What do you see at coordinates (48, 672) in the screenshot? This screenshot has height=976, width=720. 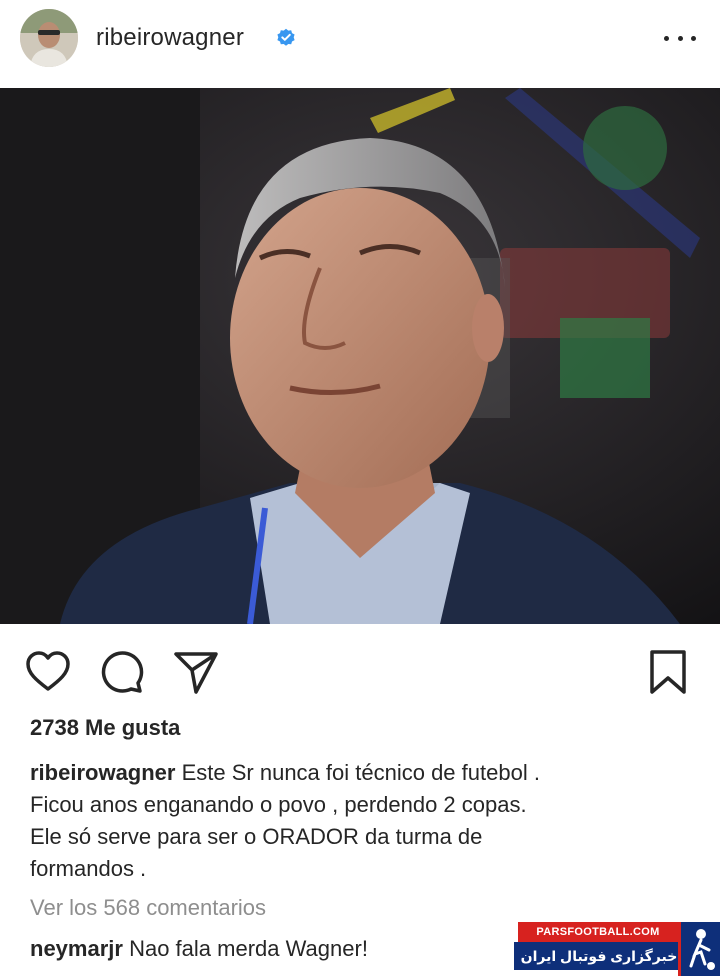 I see `heart-icon` at bounding box center [48, 672].